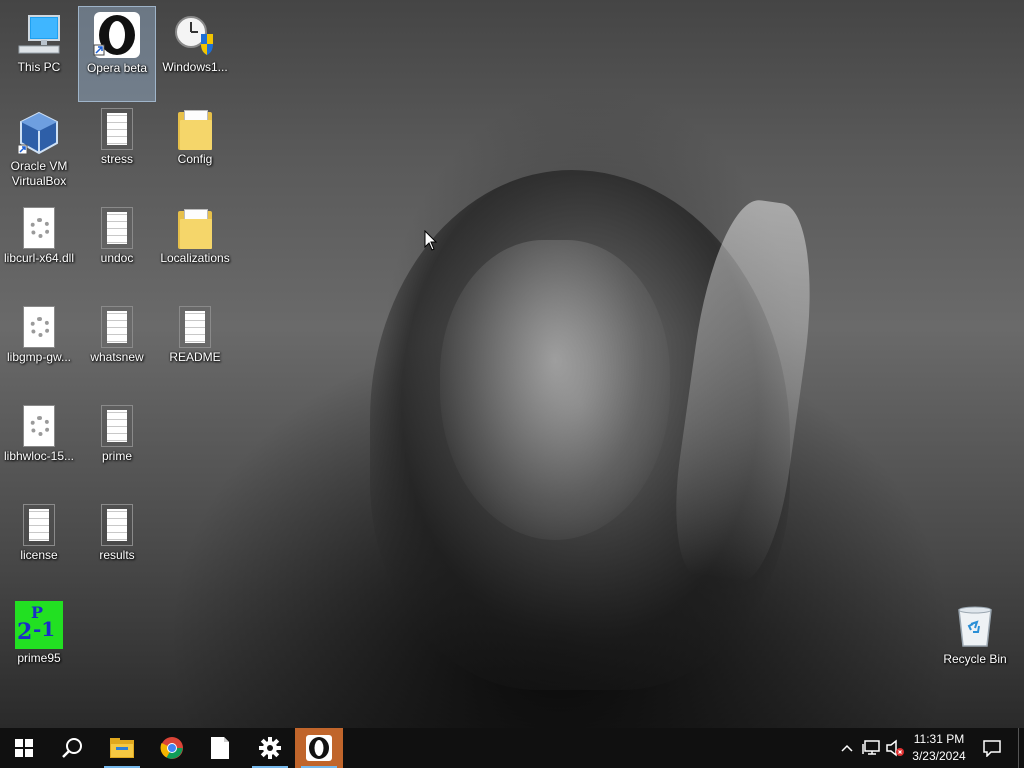  I want to click on virtualbox-shortcut: Oracle VM VirtualBox, so click(39, 153).